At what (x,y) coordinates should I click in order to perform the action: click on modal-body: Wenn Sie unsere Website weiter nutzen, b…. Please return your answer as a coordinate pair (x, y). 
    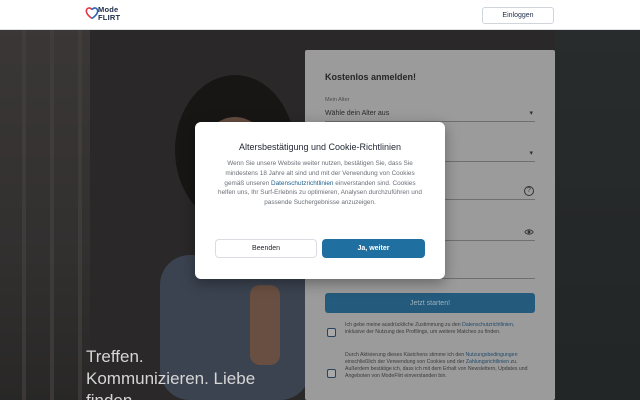
    Looking at the image, I should click on (320, 183).